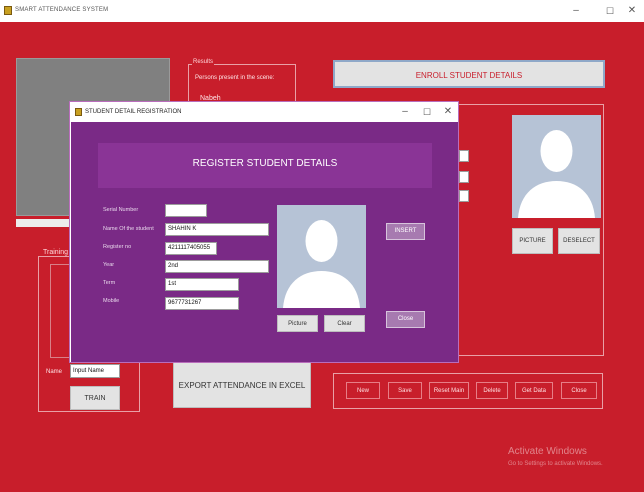 The width and height of the screenshot is (644, 492). I want to click on name-label: Name, so click(54, 372).